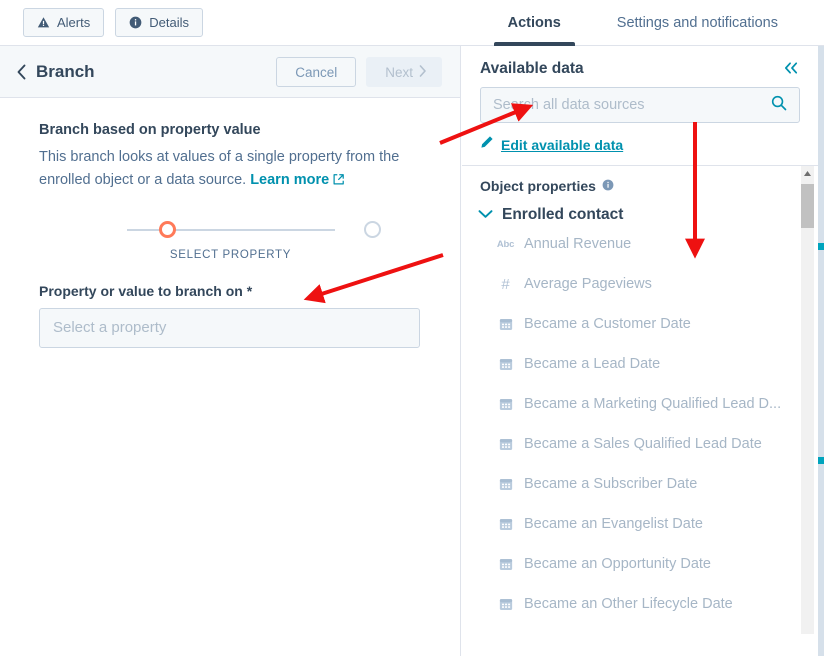  I want to click on page-title: Branch, so click(65, 71).